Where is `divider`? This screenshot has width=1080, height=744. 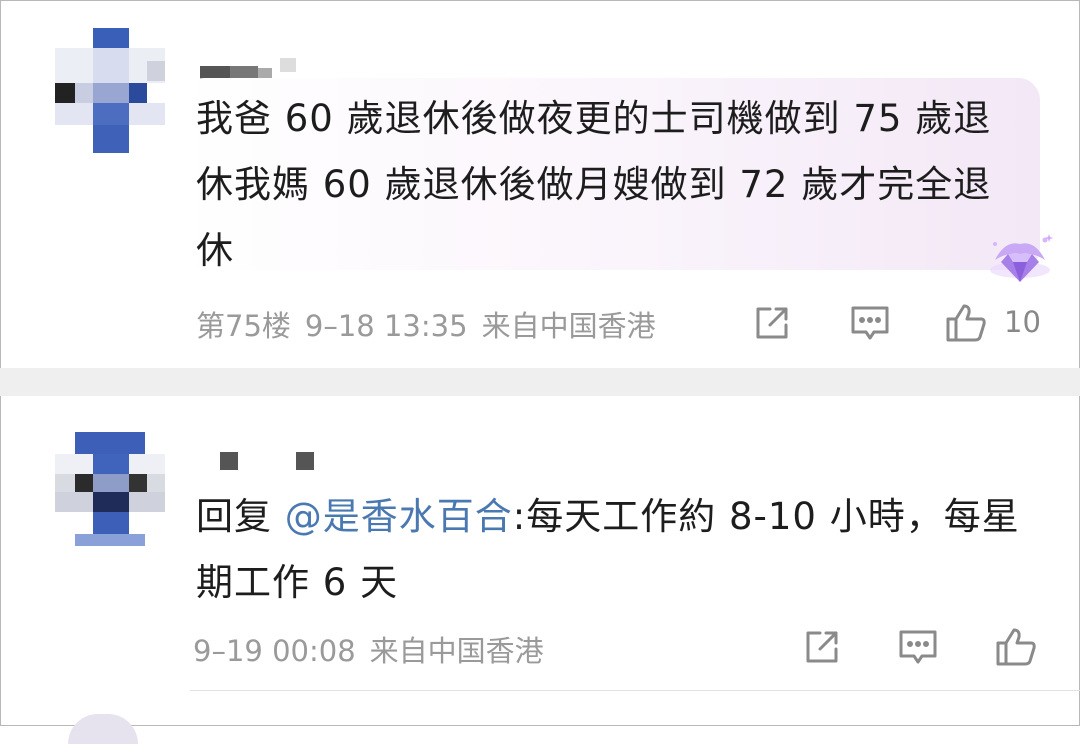
divider is located at coordinates (635, 690).